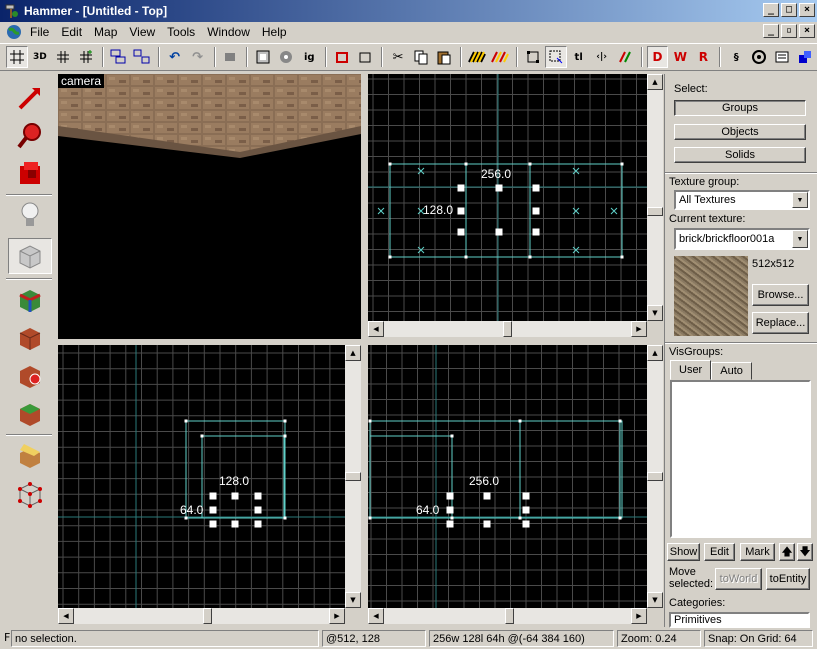 The height and width of the screenshot is (649, 817). What do you see at coordinates (788, 579) in the screenshot?
I see `move-to-entity-button: toEntity` at bounding box center [788, 579].